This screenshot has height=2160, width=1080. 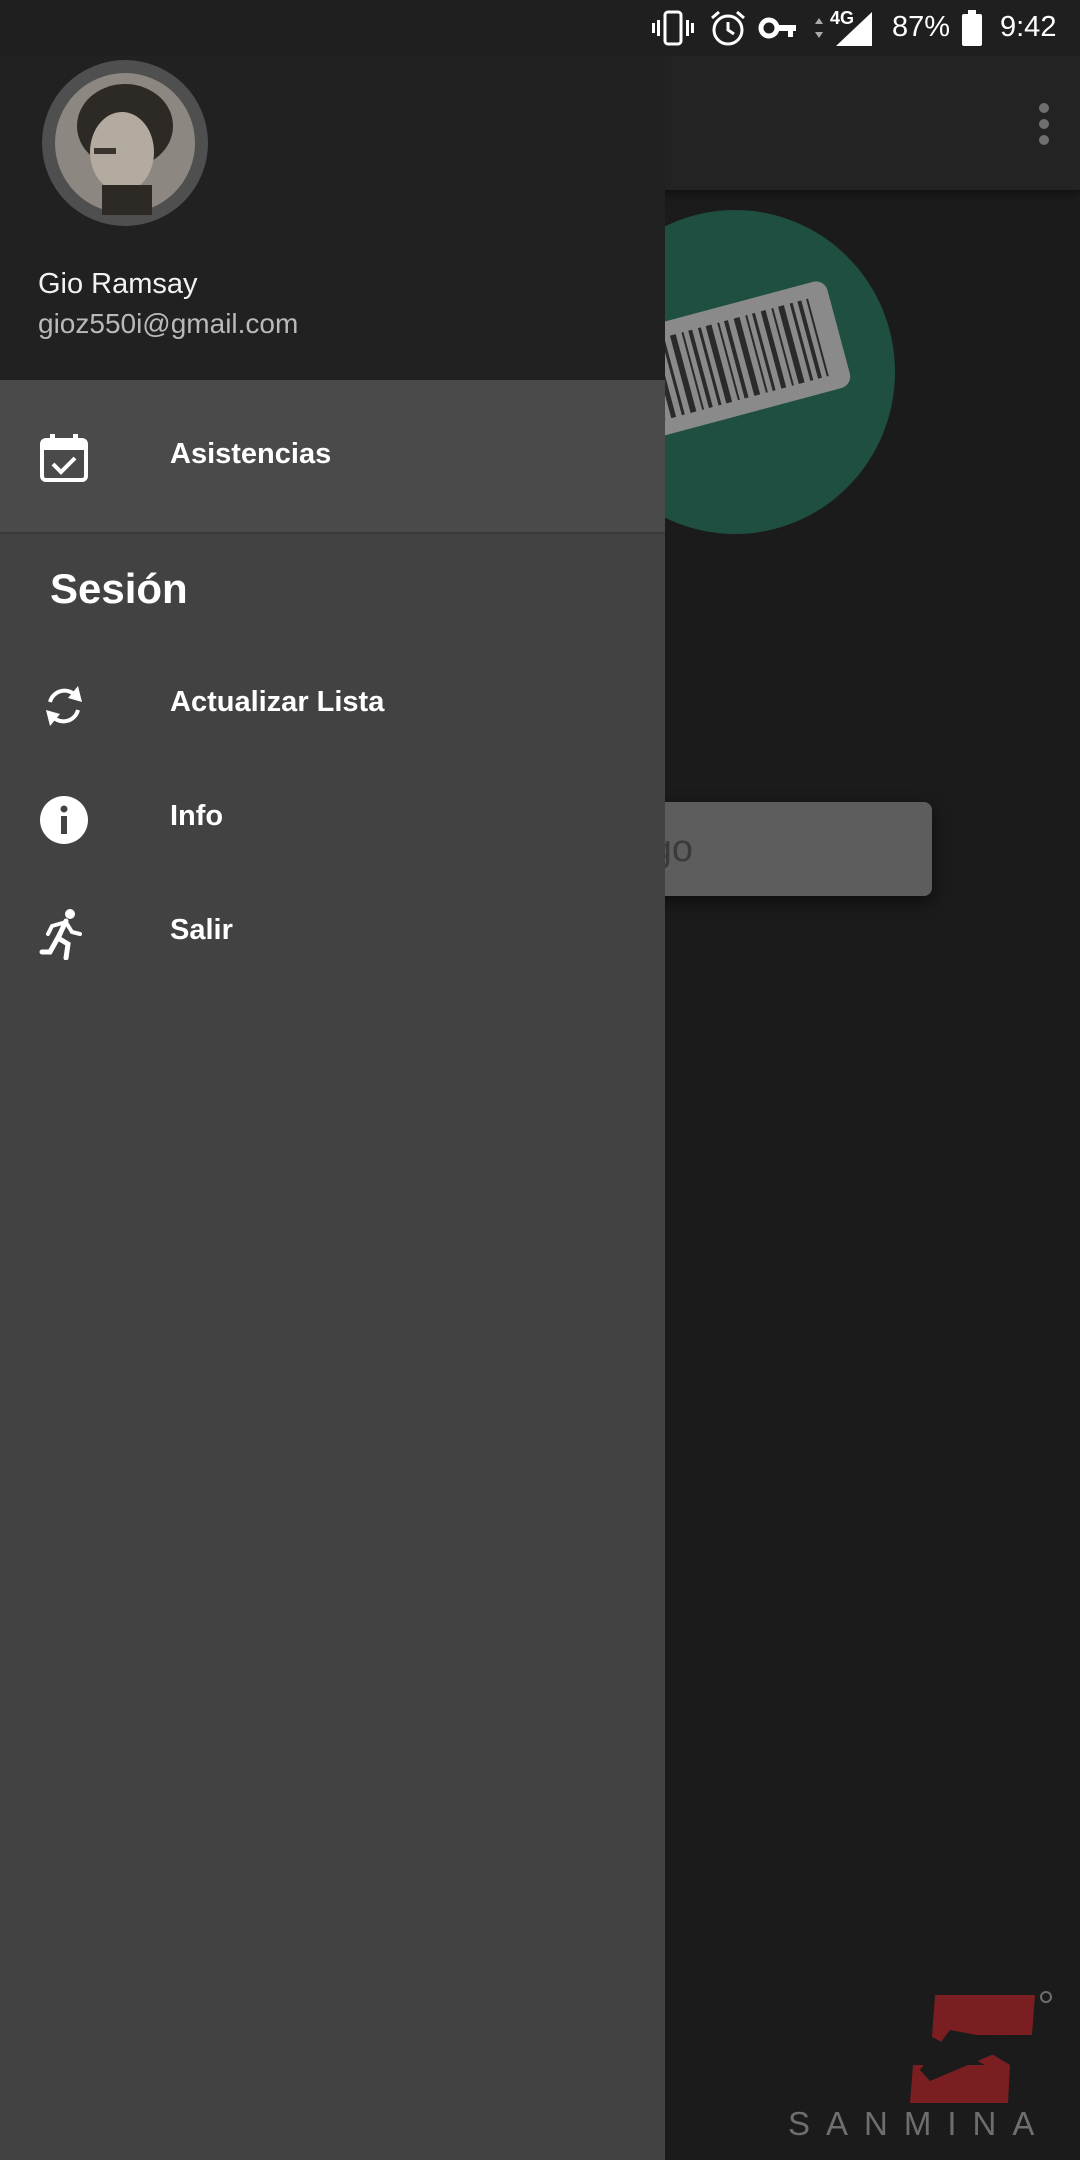 I want to click on run-icon, so click(x=60, y=934).